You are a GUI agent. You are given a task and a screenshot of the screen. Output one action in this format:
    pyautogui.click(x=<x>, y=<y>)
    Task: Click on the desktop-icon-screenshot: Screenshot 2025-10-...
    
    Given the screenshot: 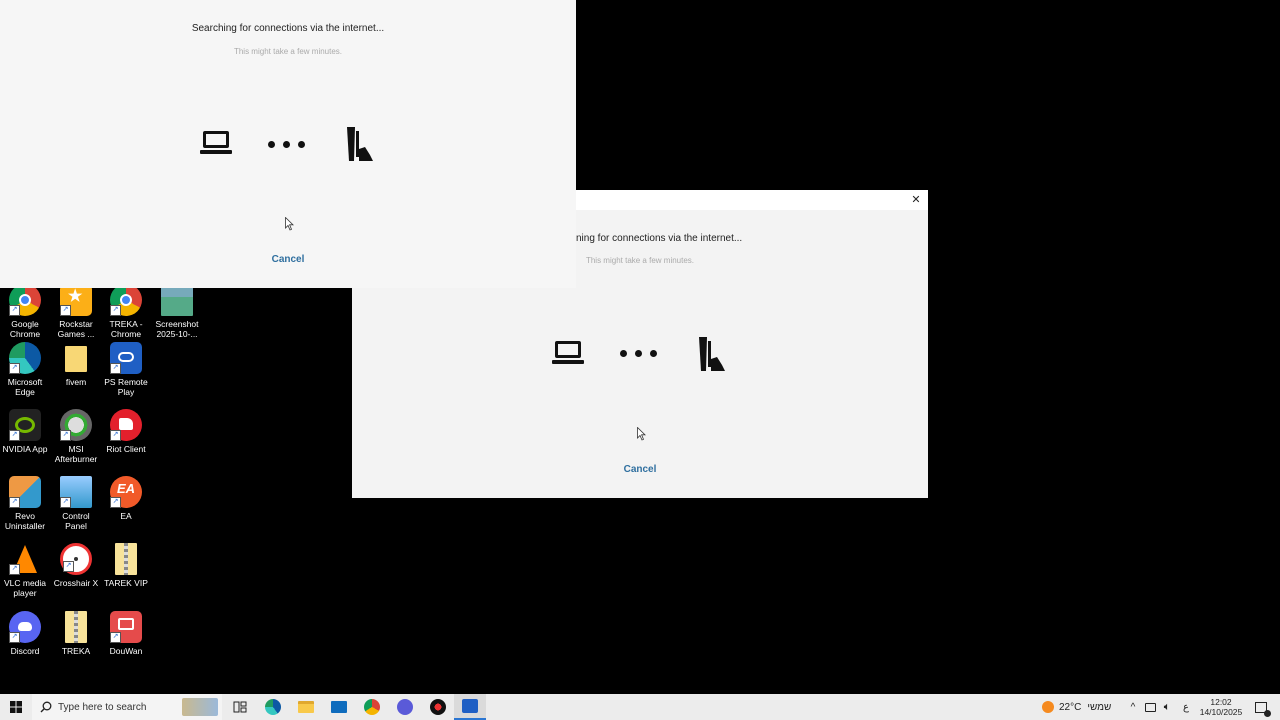 What is the action you would take?
    pyautogui.click(x=177, y=311)
    